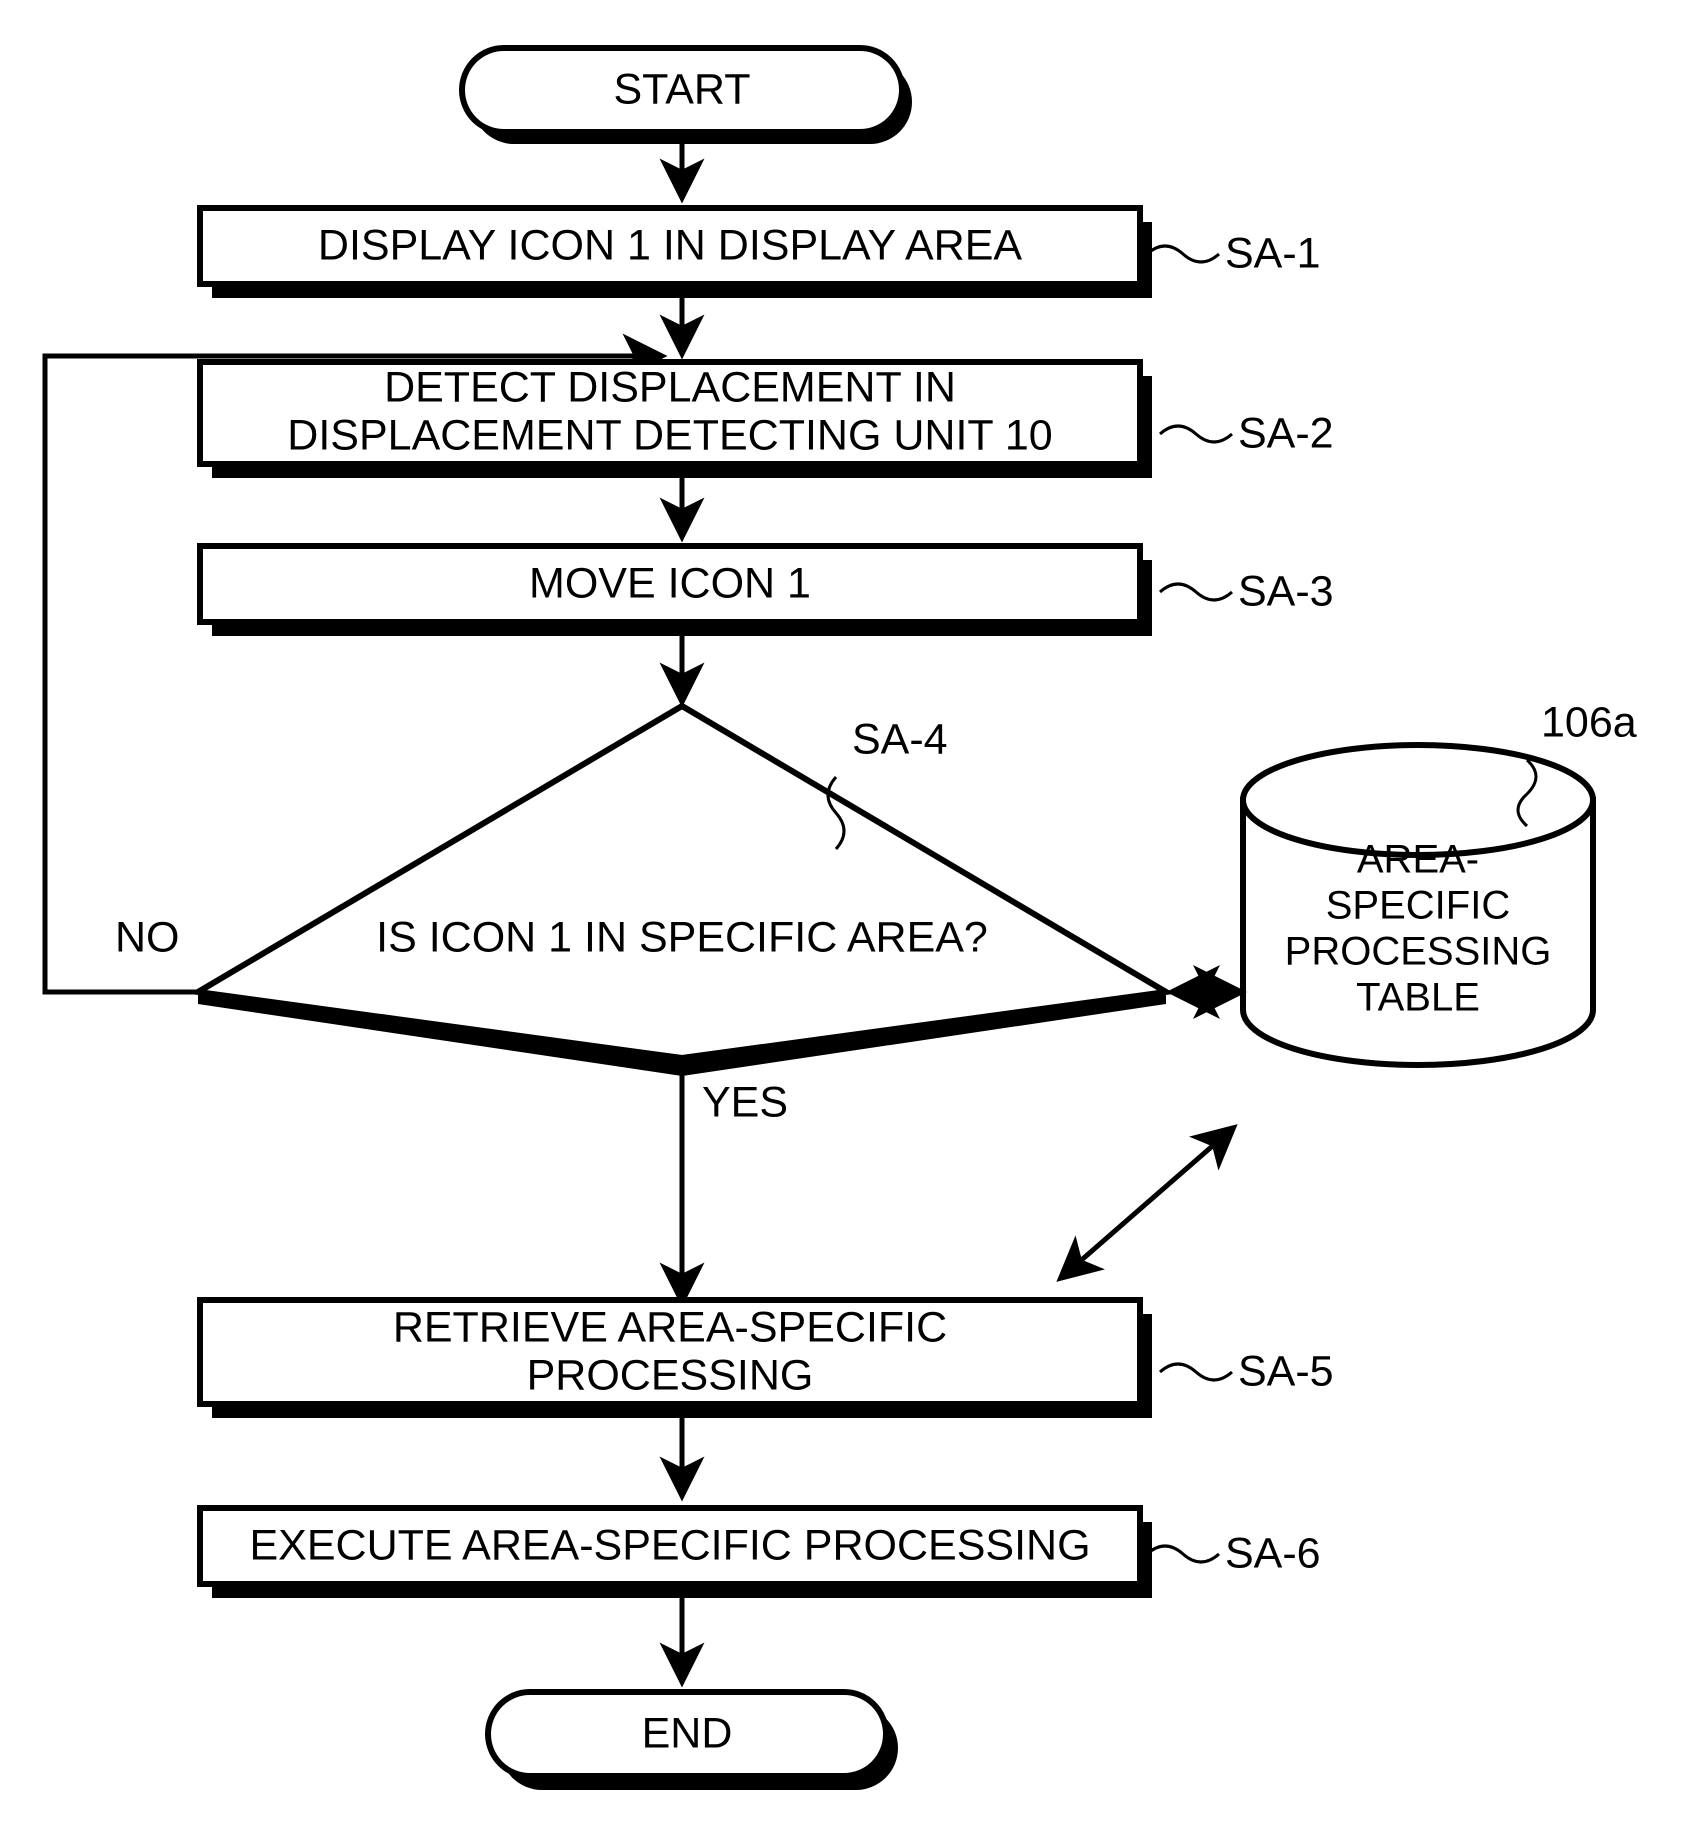  What do you see at coordinates (1183, 1554) in the screenshot?
I see `sa6-ref-leader` at bounding box center [1183, 1554].